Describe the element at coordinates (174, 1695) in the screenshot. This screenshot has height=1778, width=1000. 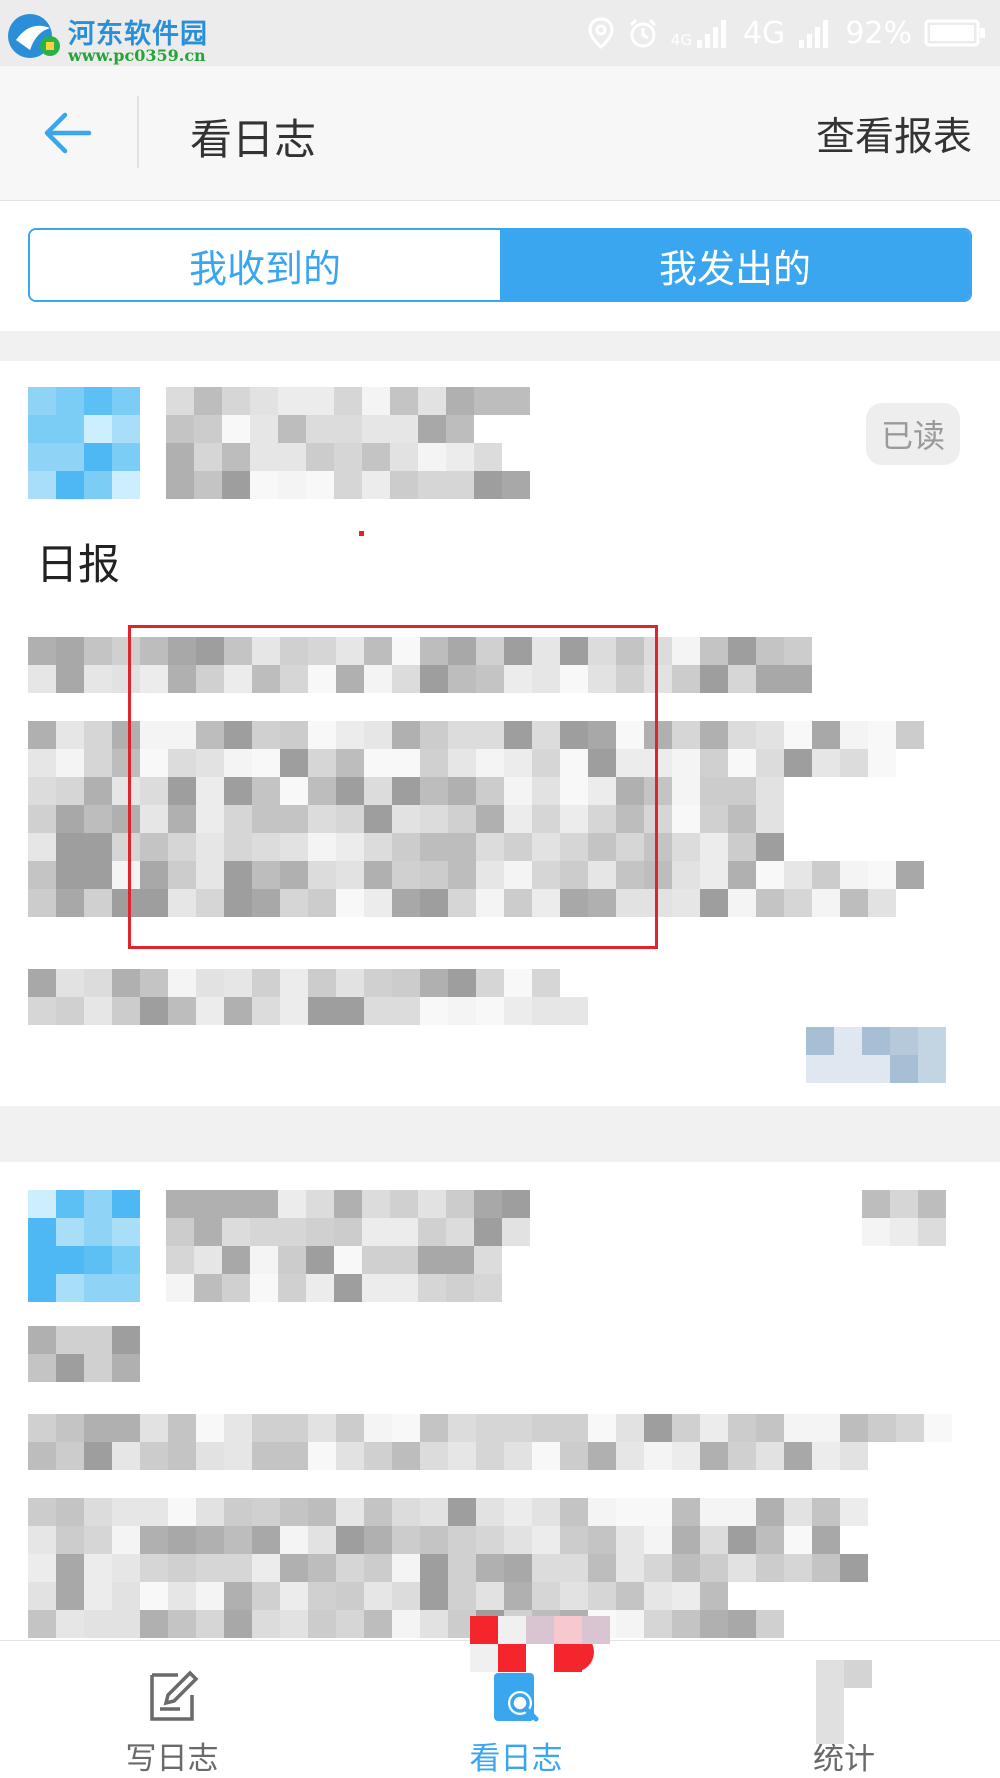
I see `edit-log-icon` at that location.